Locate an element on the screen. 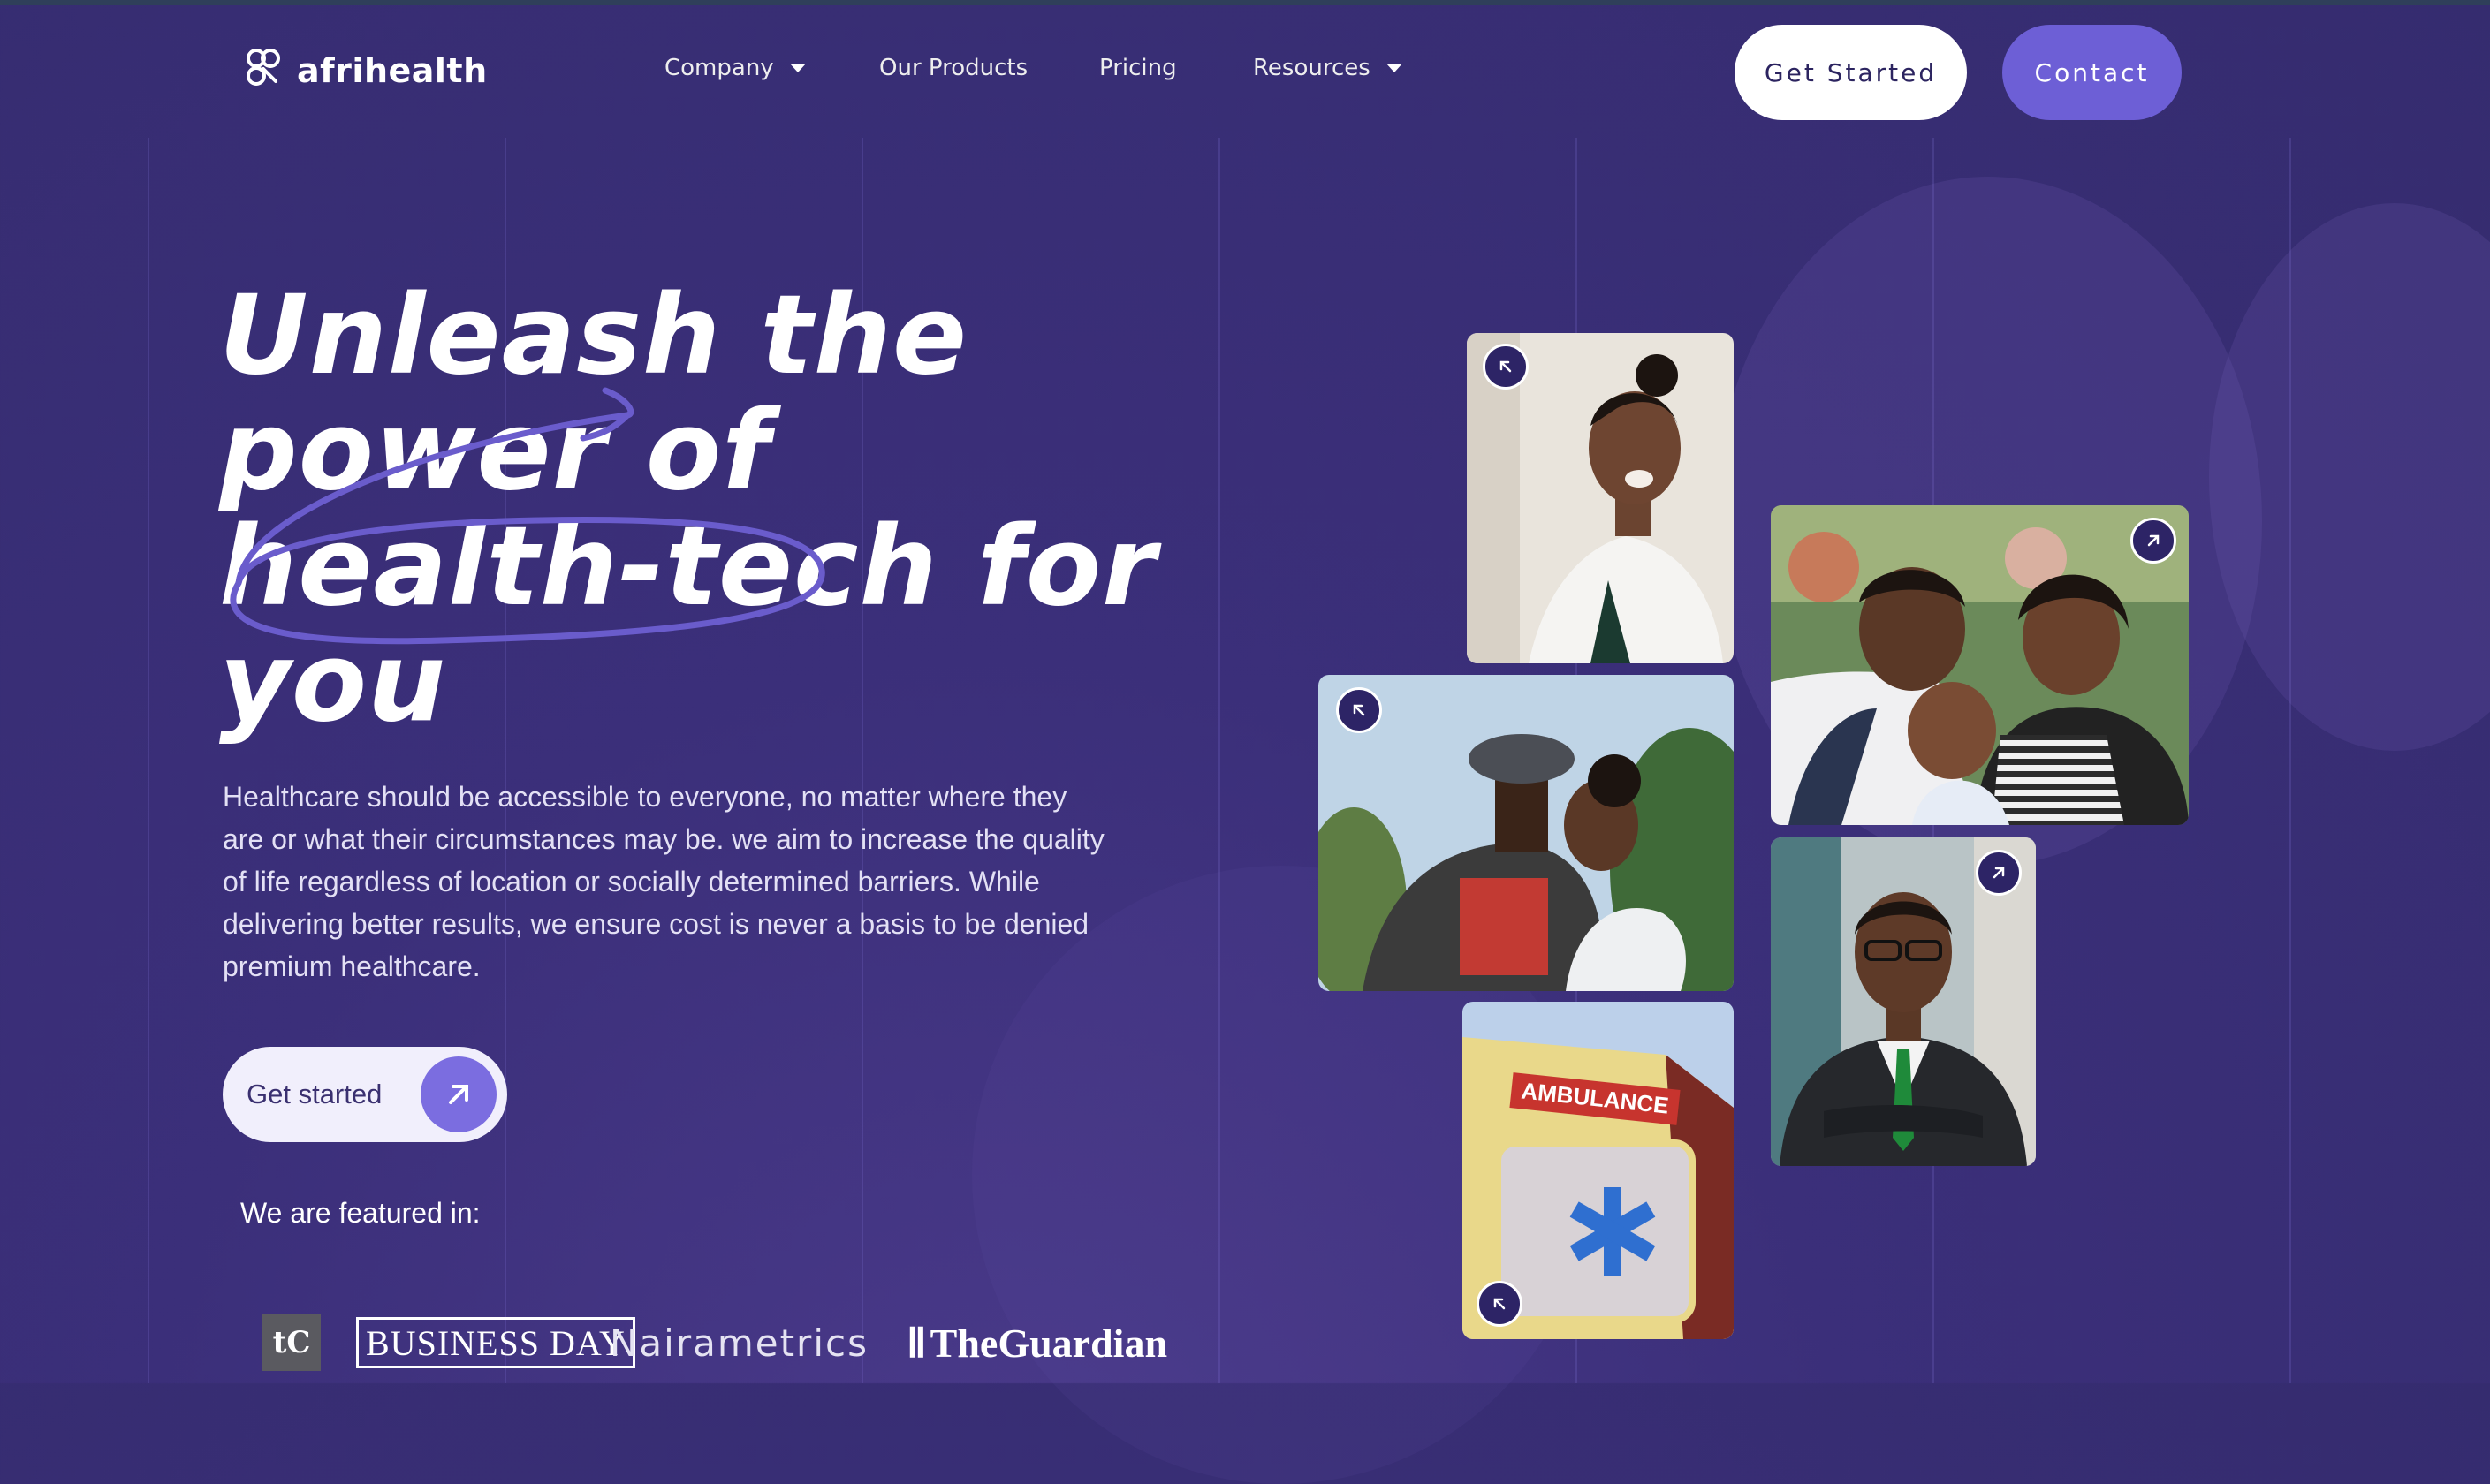 The height and width of the screenshot is (1484, 2490). photo-couple is located at coordinates (1526, 833).